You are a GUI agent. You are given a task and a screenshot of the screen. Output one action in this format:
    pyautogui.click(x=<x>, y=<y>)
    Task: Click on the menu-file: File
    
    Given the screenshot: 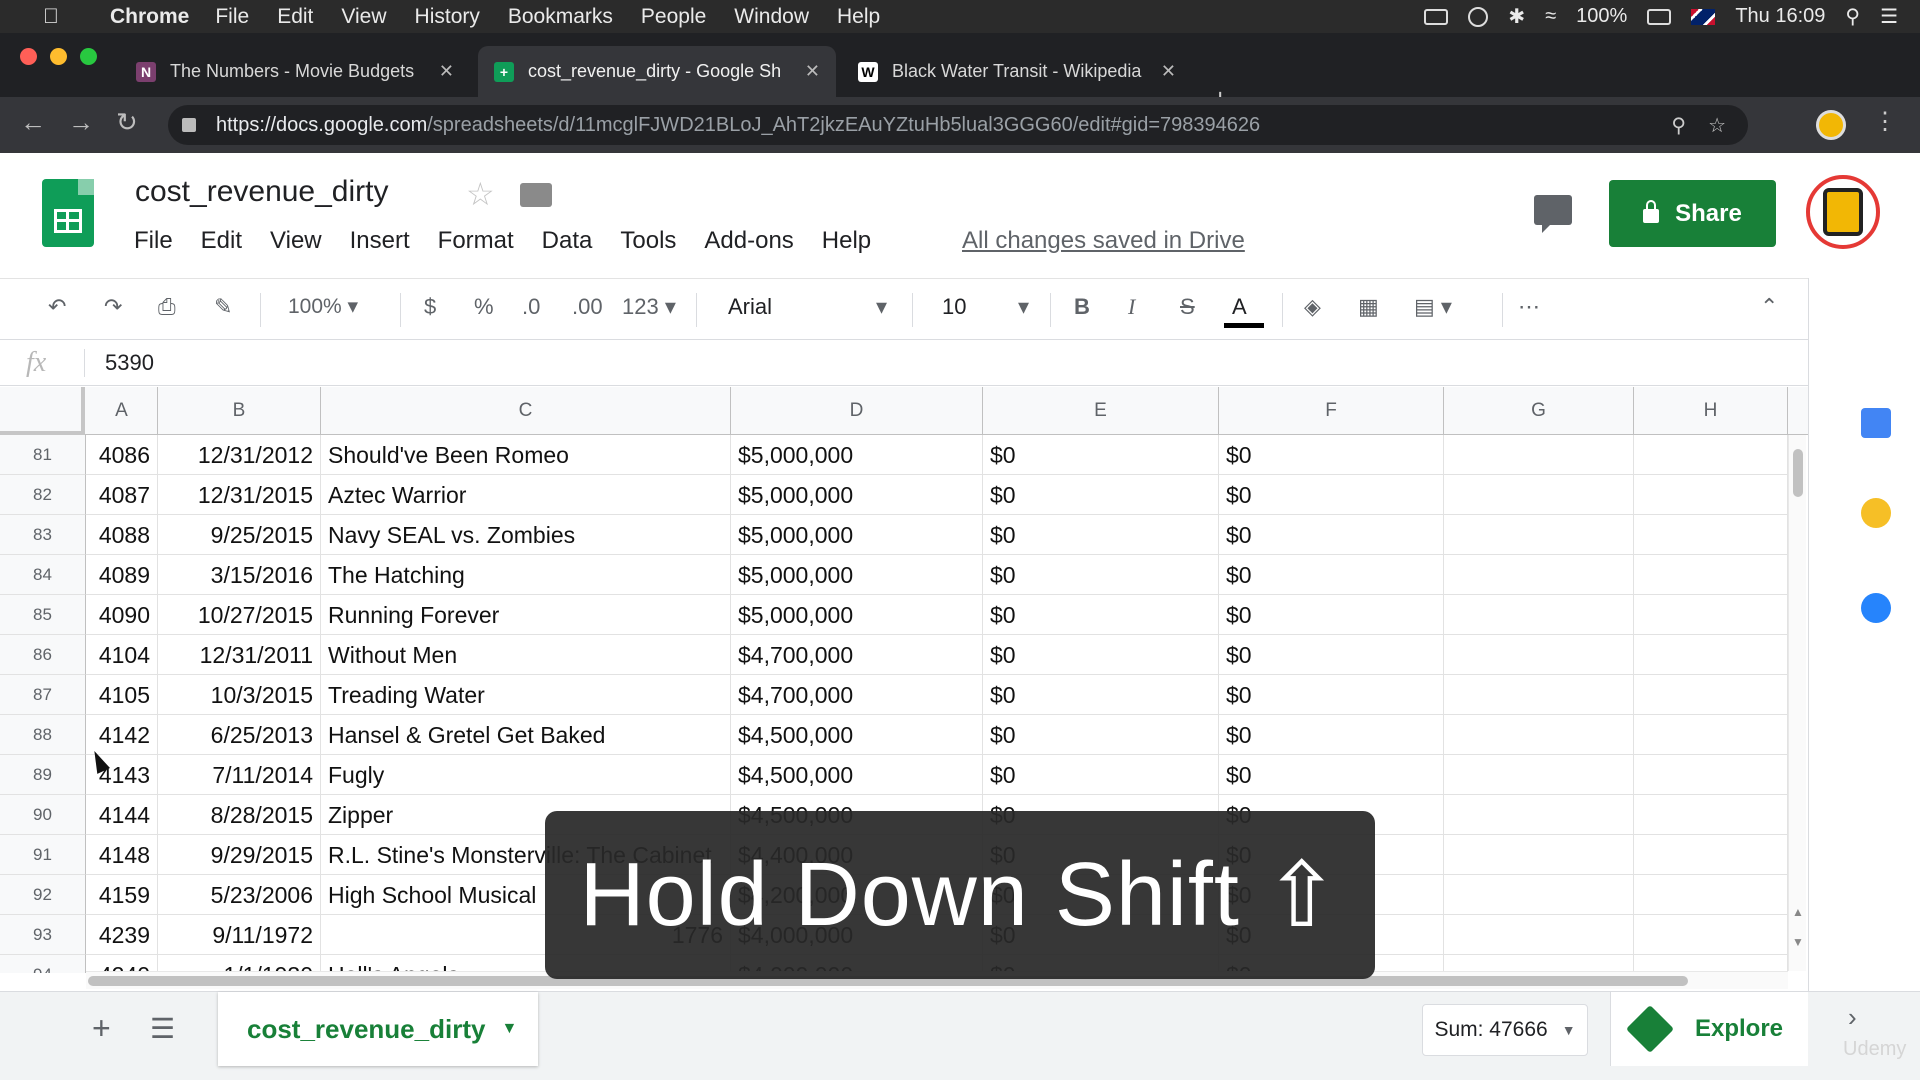 What is the action you would take?
    pyautogui.click(x=153, y=241)
    